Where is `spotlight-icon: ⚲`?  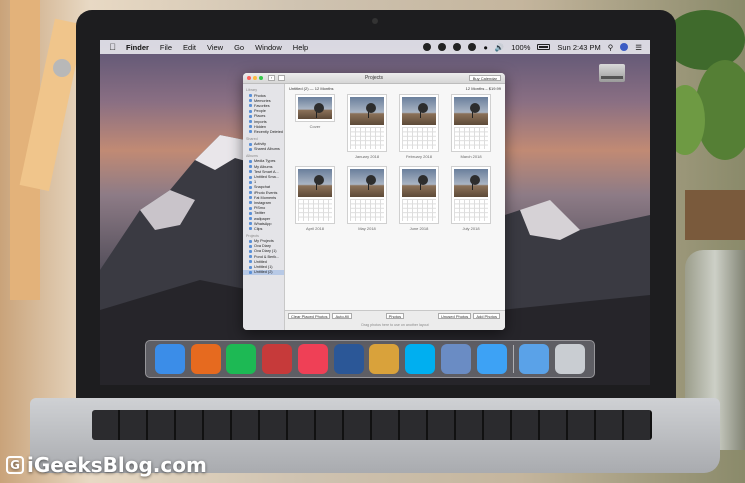 spotlight-icon: ⚲ is located at coordinates (611, 47).